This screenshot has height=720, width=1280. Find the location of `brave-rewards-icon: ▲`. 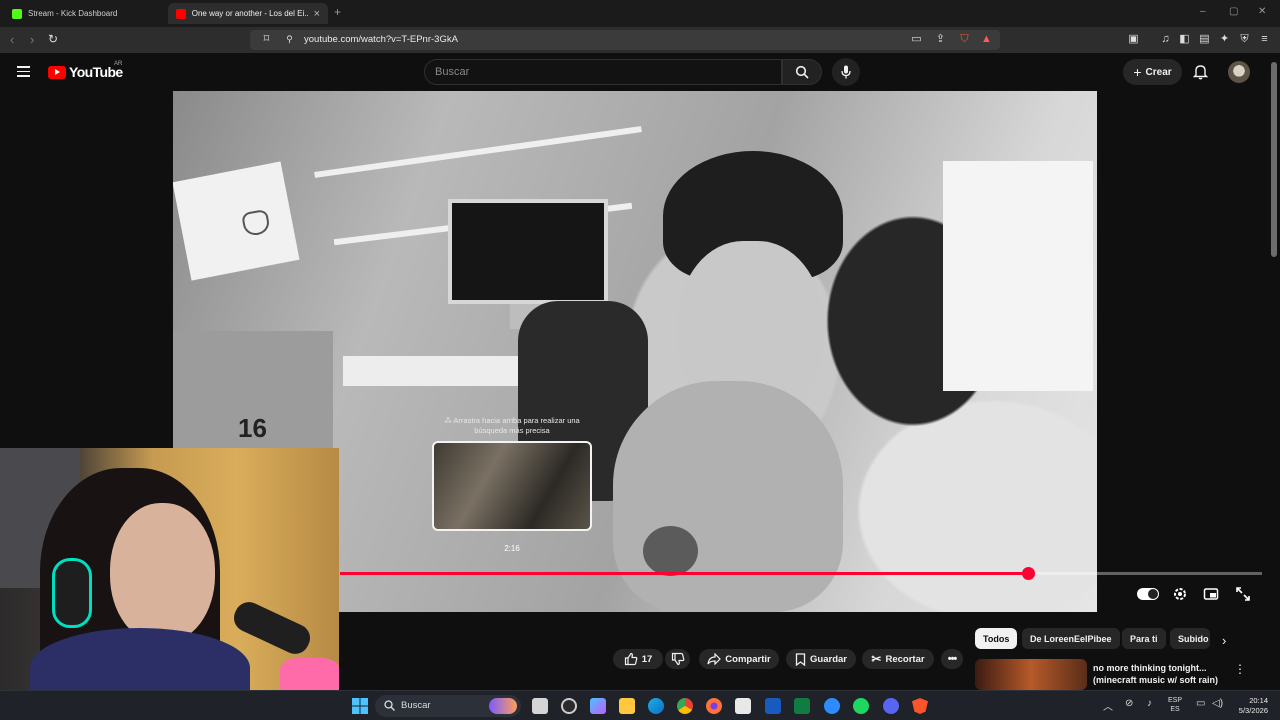

brave-rewards-icon: ▲ is located at coordinates (986, 39).